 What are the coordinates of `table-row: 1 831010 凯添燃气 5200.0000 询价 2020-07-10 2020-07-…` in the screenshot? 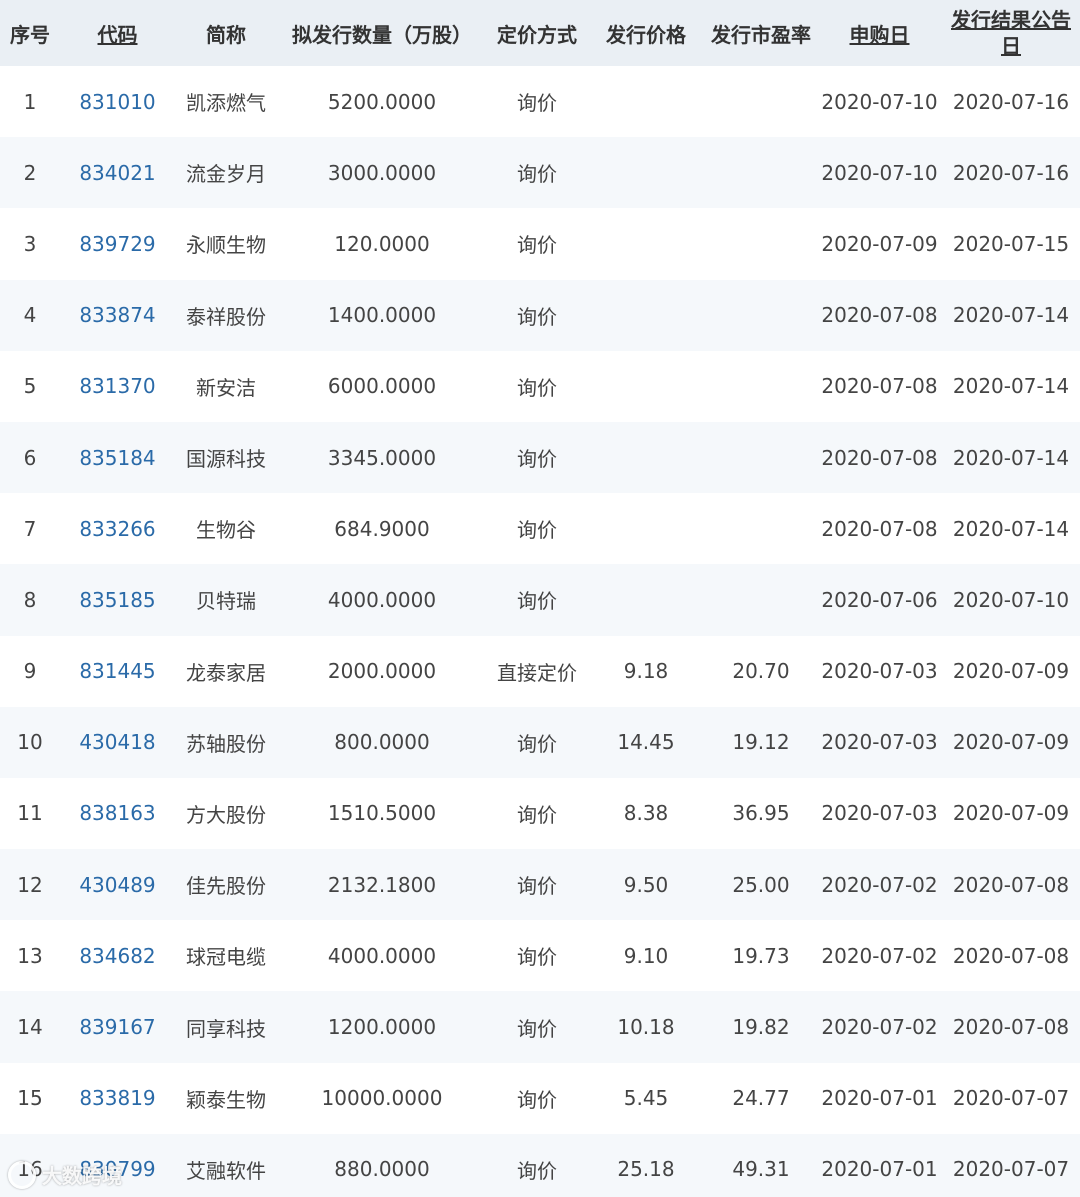 It's located at (540, 102).